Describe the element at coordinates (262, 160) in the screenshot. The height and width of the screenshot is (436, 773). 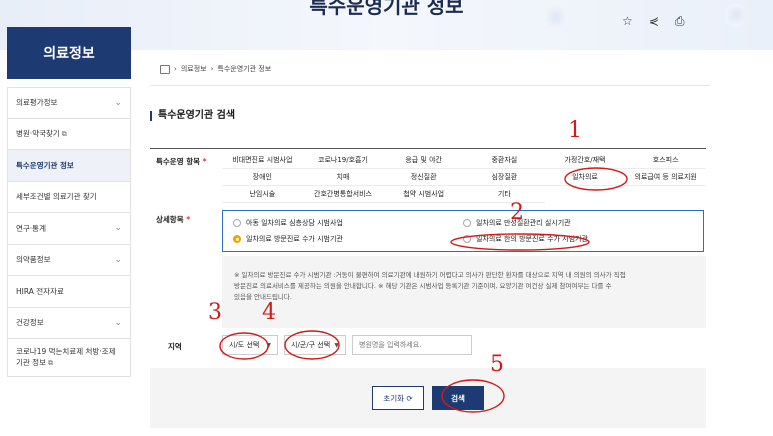
I see `type-option: 비대면진료 시범사업` at that location.